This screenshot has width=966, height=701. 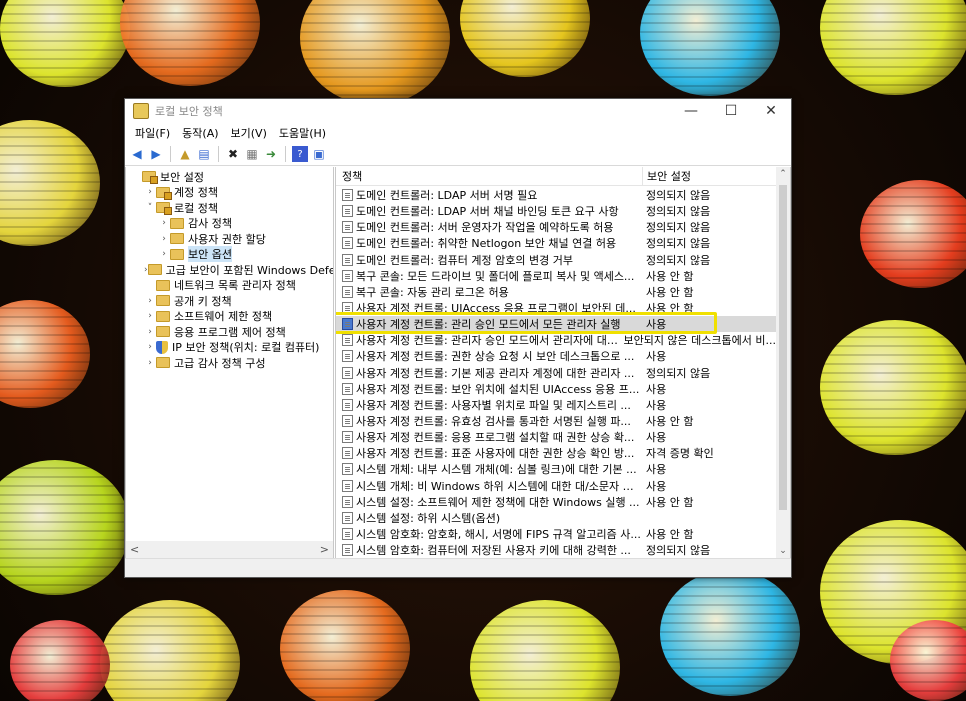 What do you see at coordinates (731, 111) in the screenshot?
I see `maximize-icon: ☐` at bounding box center [731, 111].